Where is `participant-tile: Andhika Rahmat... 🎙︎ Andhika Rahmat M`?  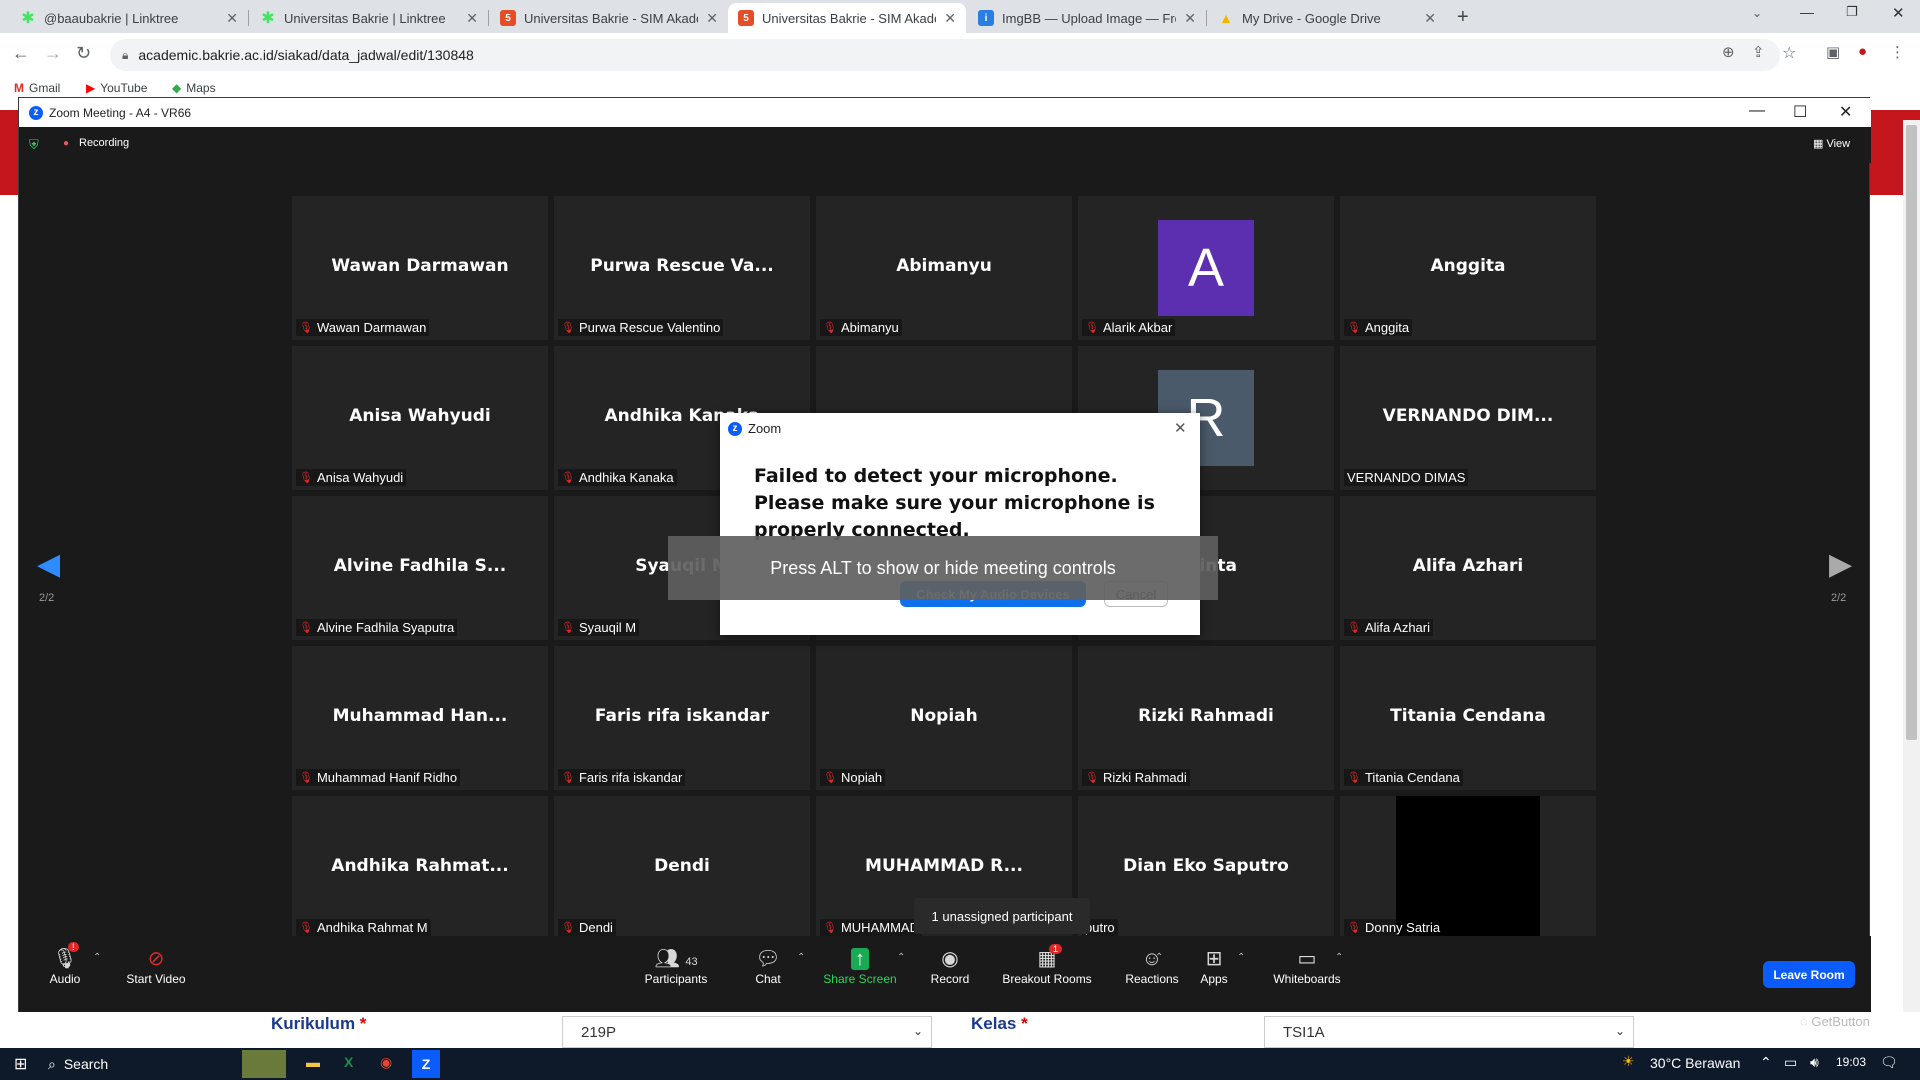 participant-tile: Andhika Rahmat... 🎙︎ Andhika Rahmat M is located at coordinates (420, 868).